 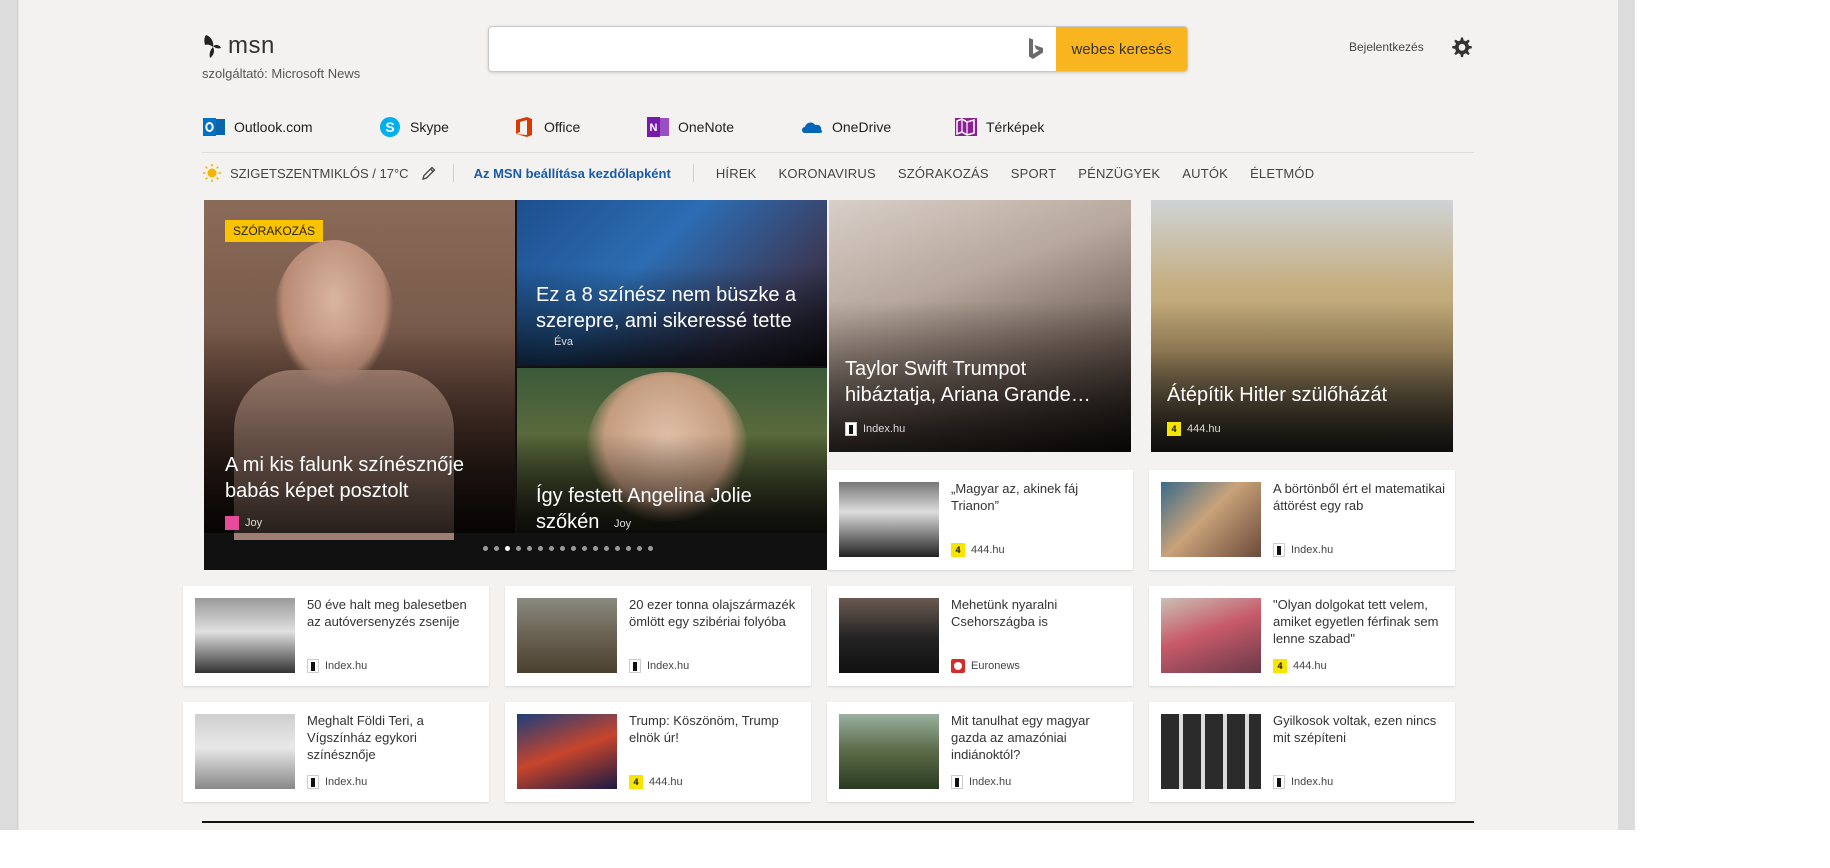 I want to click on app-link-outlook: Outlook.com, so click(x=290, y=127).